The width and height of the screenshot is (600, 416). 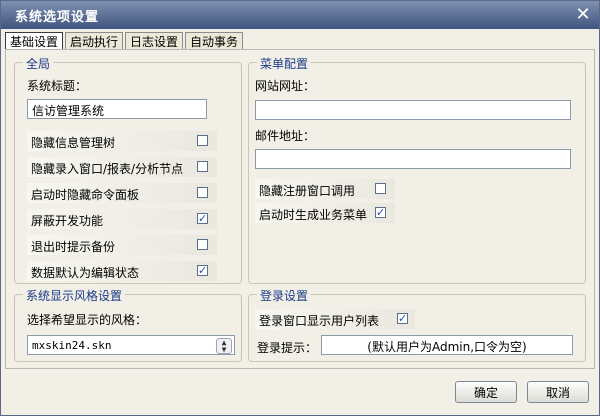 What do you see at coordinates (307, 191) in the screenshot?
I see `option-label: 隐藏注册窗口调用` at bounding box center [307, 191].